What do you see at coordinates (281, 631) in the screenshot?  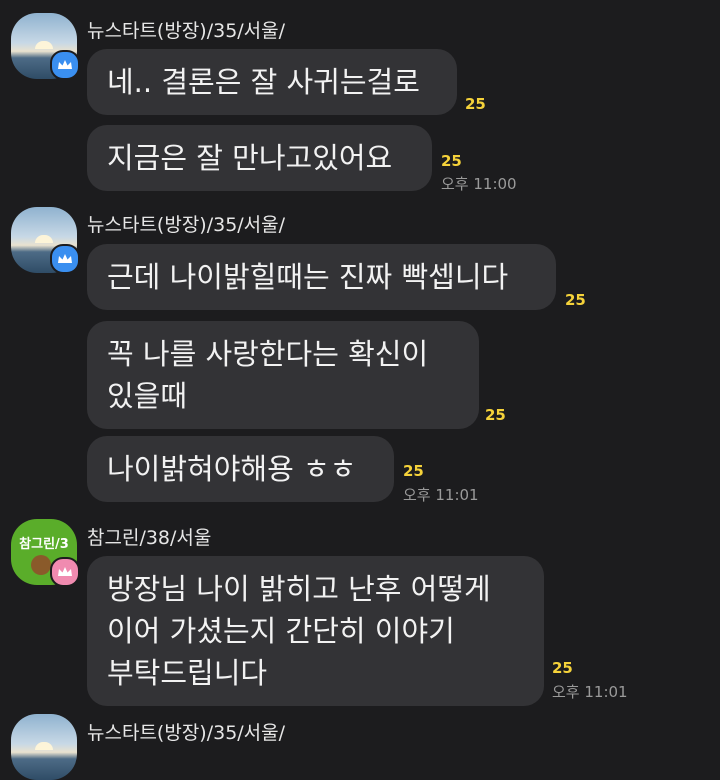 I see `message-line: 이어 가셨는지 간단히 이야기` at bounding box center [281, 631].